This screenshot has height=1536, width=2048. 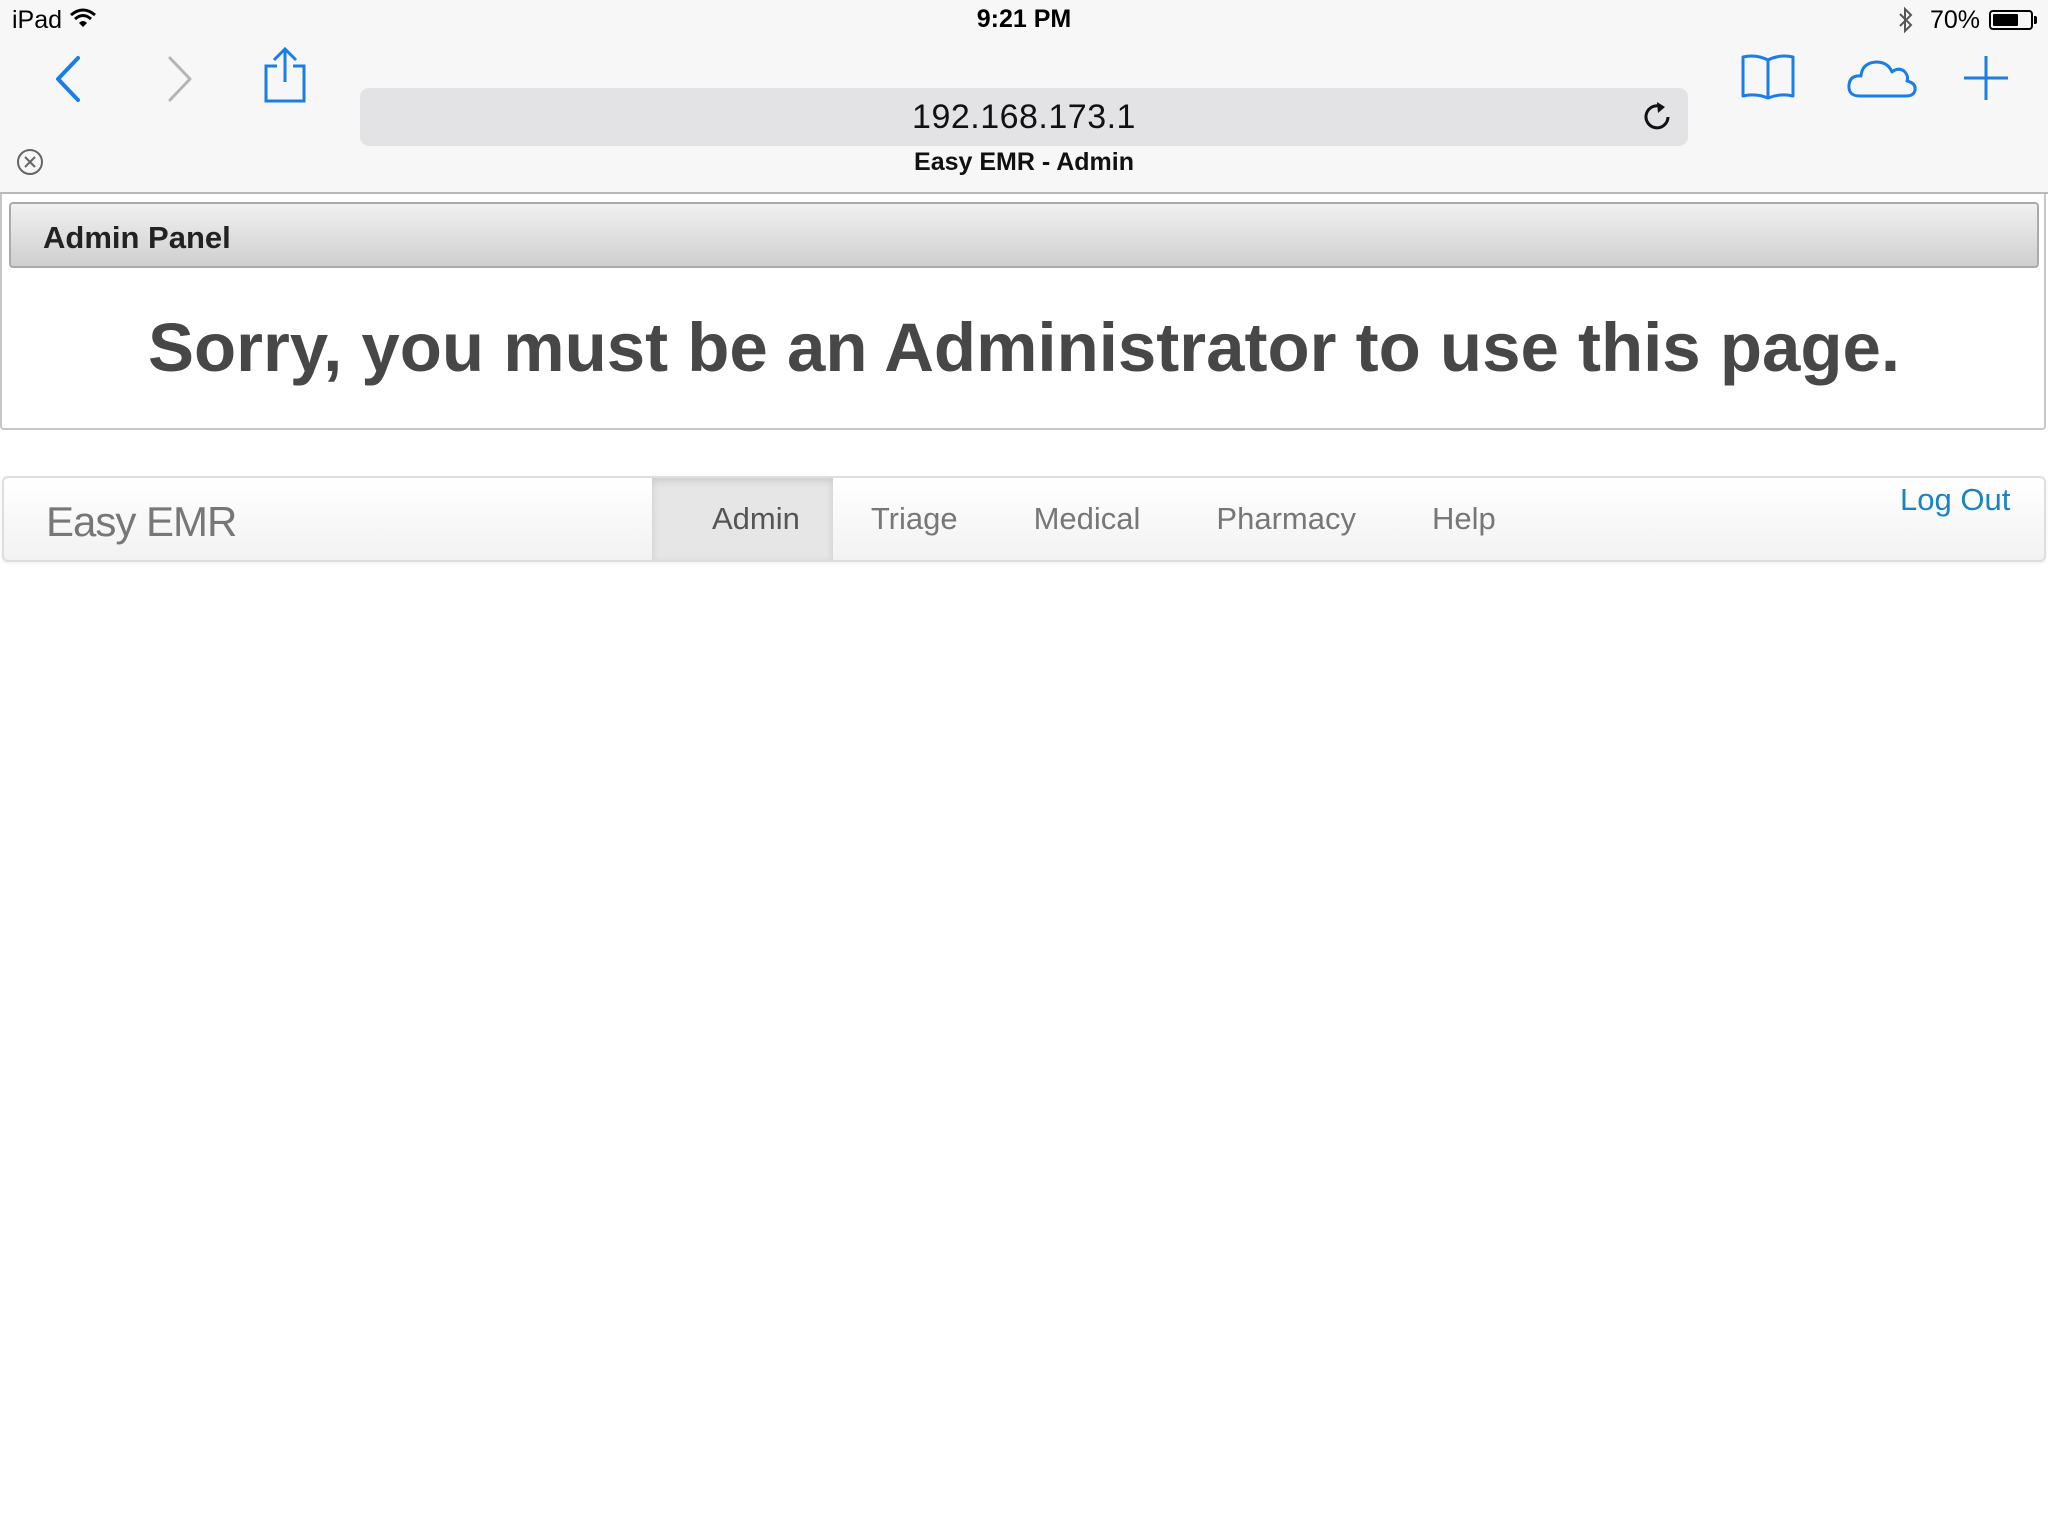 I want to click on bluetooth-icon, so click(x=1906, y=20).